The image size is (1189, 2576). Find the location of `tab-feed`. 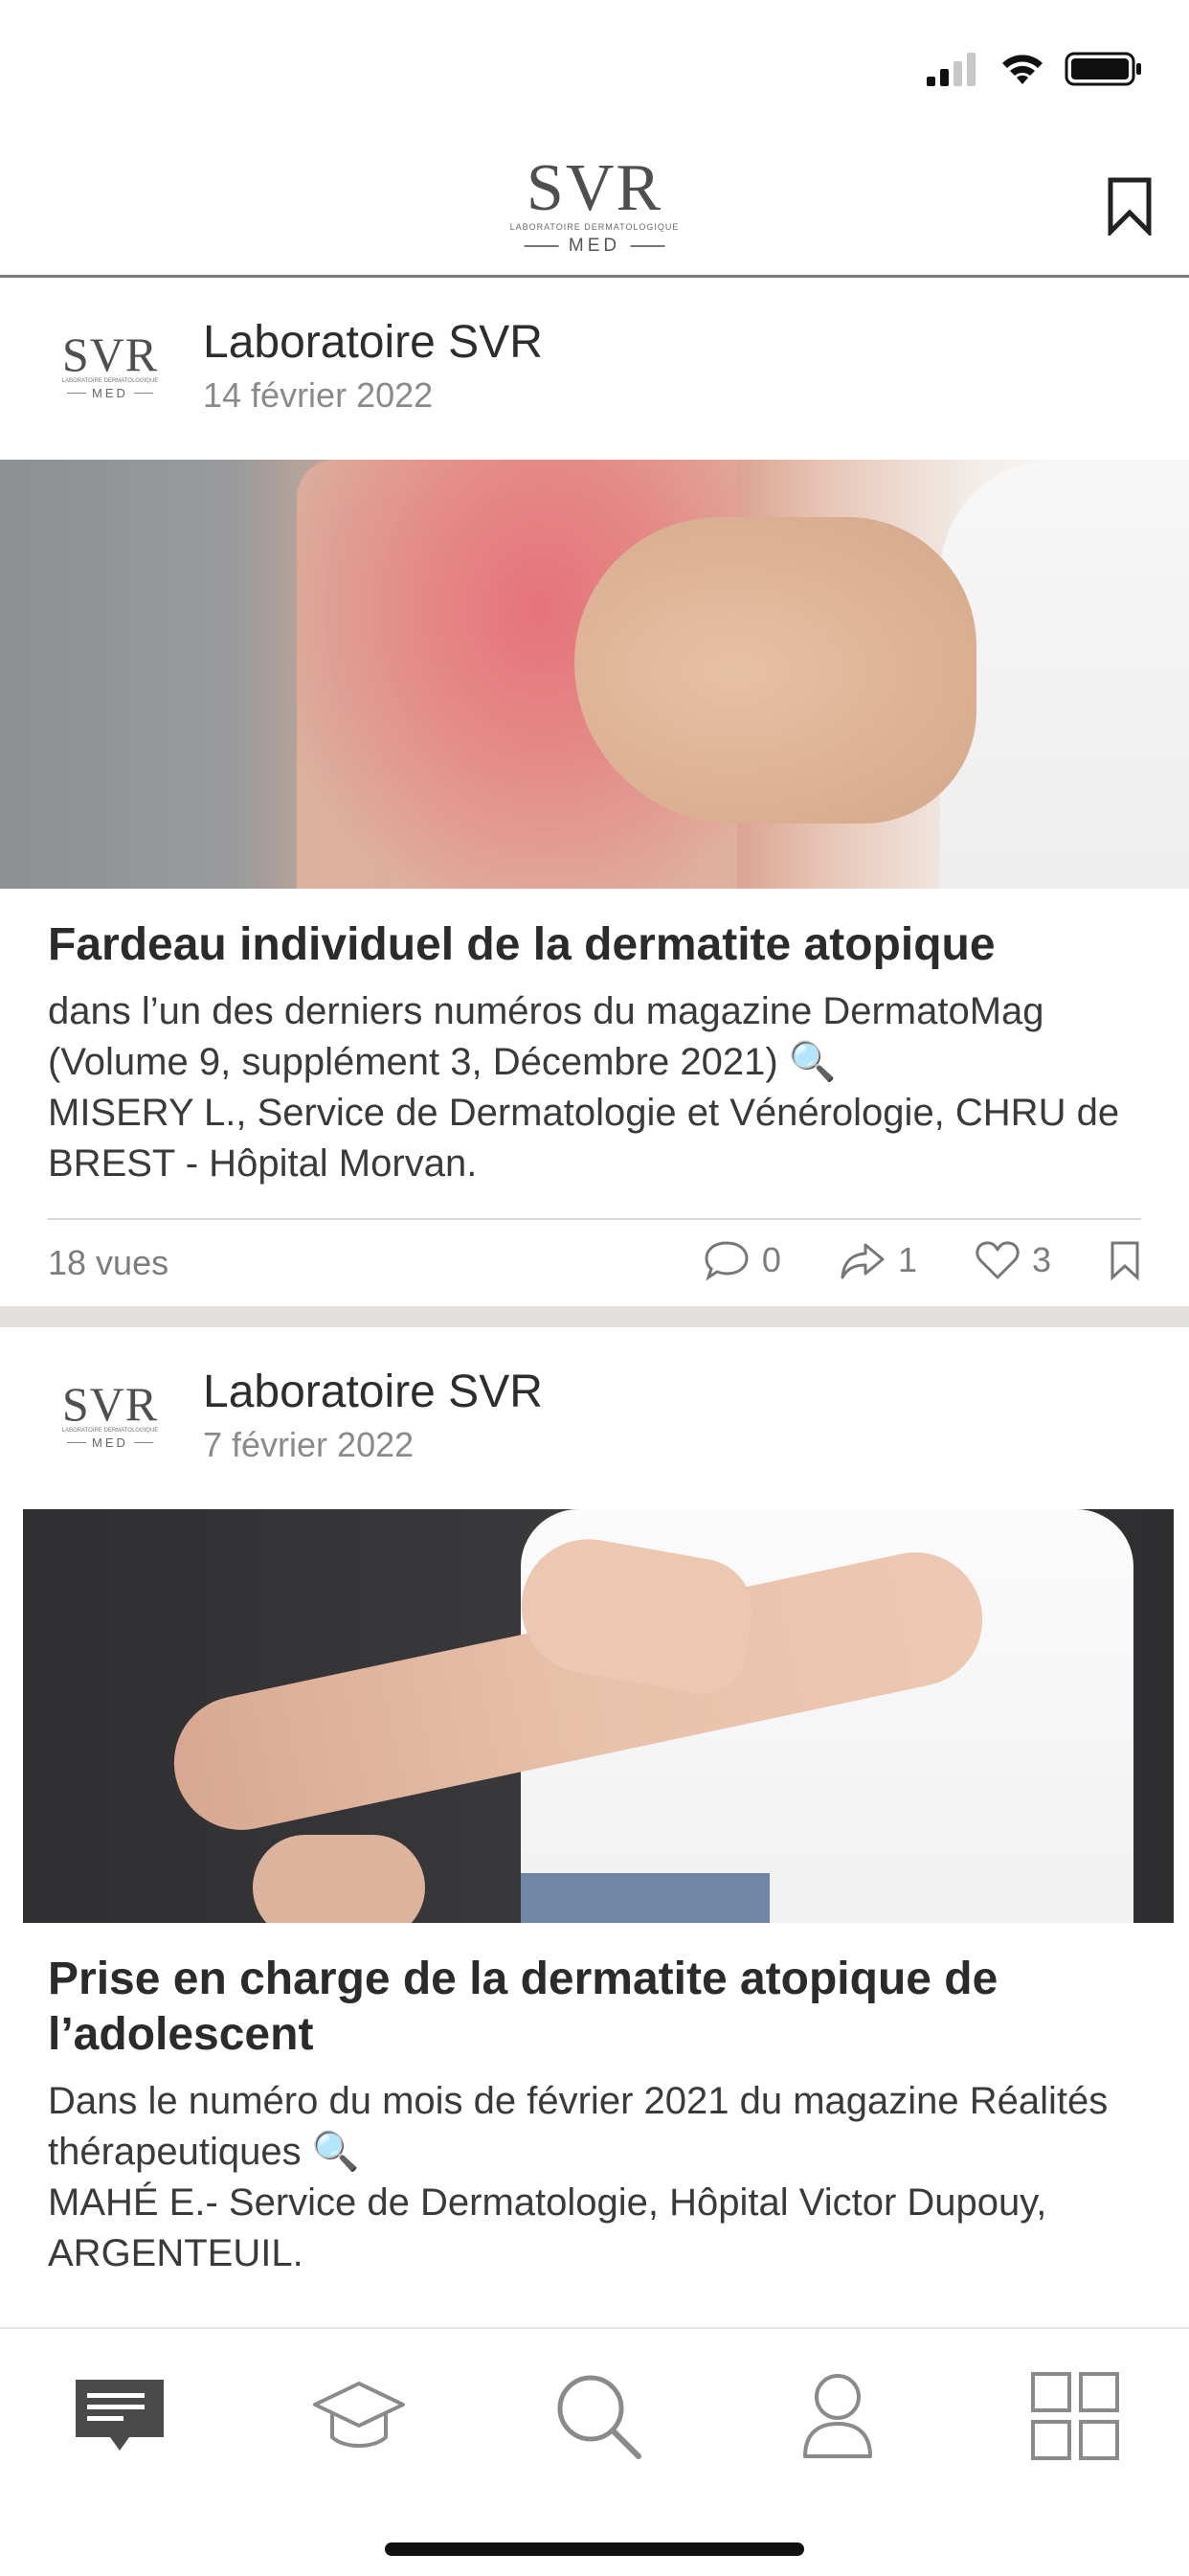

tab-feed is located at coordinates (119, 2416).